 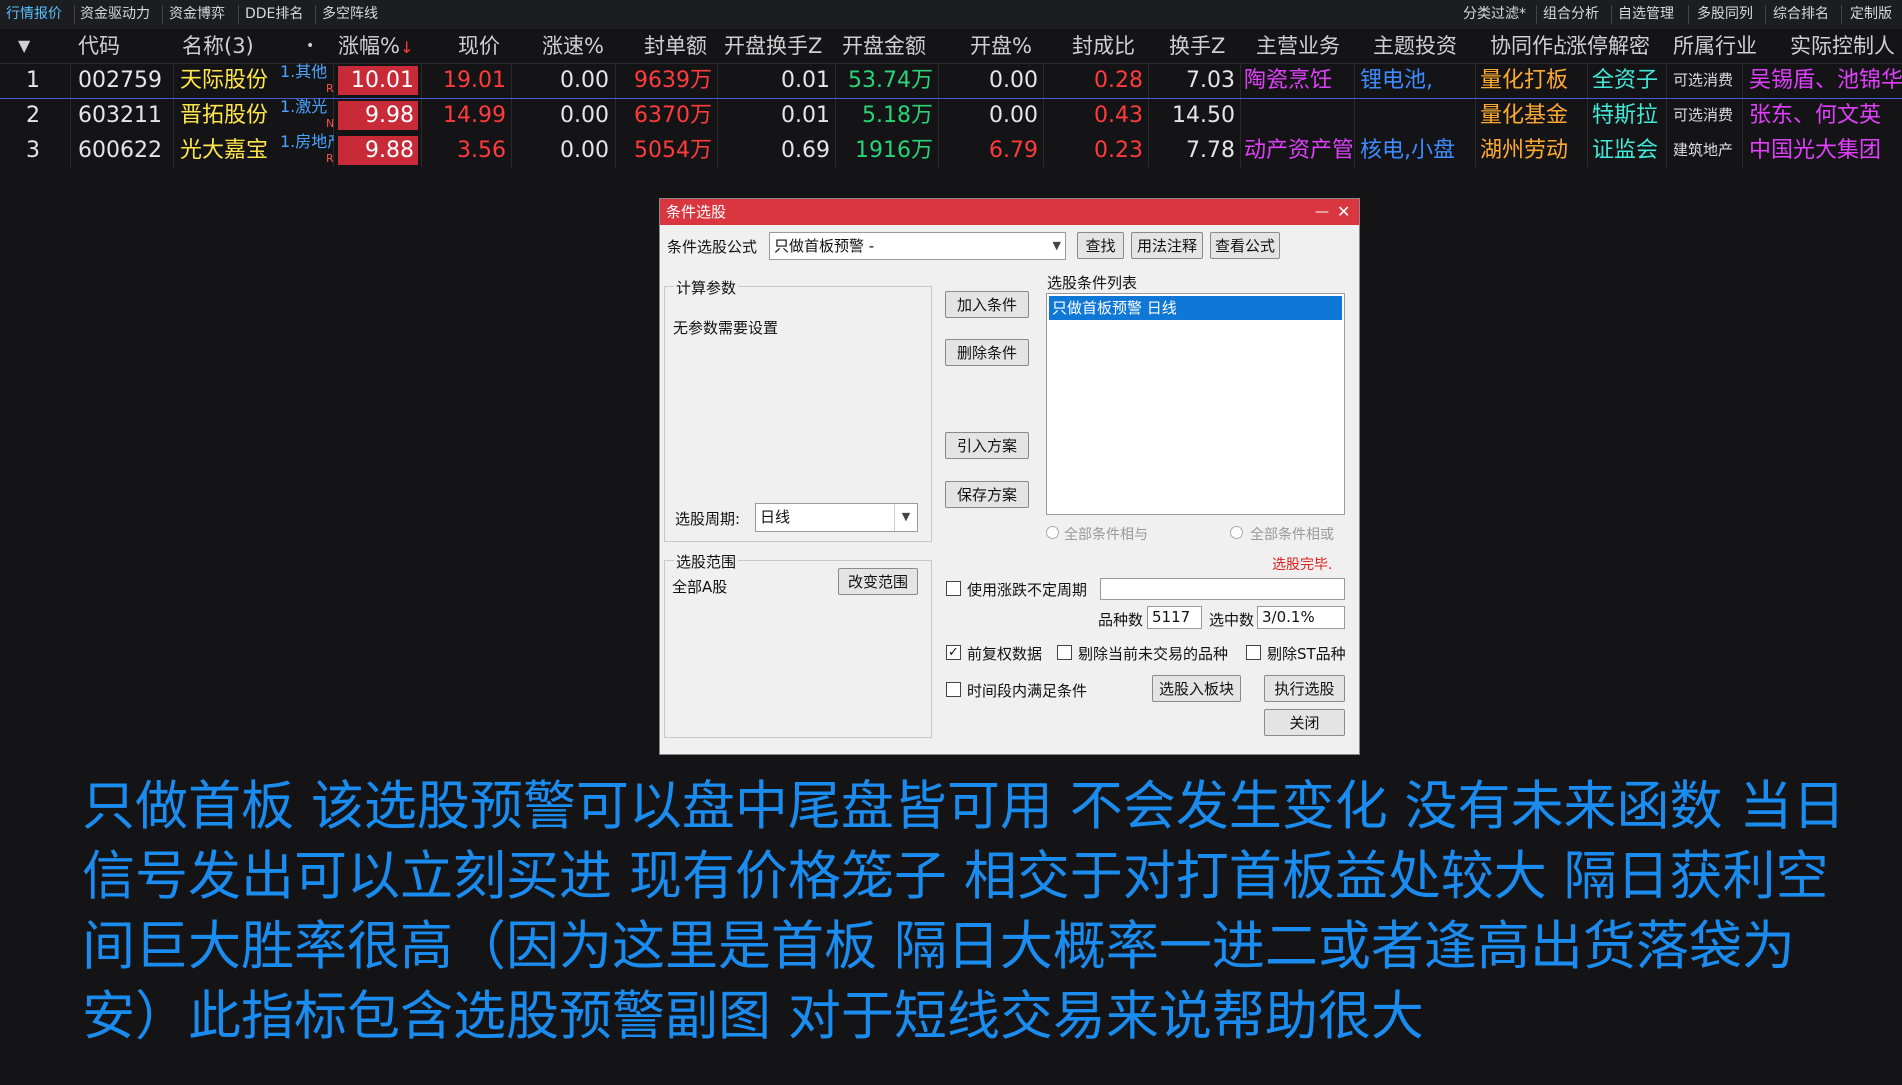 What do you see at coordinates (1103, 46) in the screenshot?
I see `col-seal-ratio: 封成比` at bounding box center [1103, 46].